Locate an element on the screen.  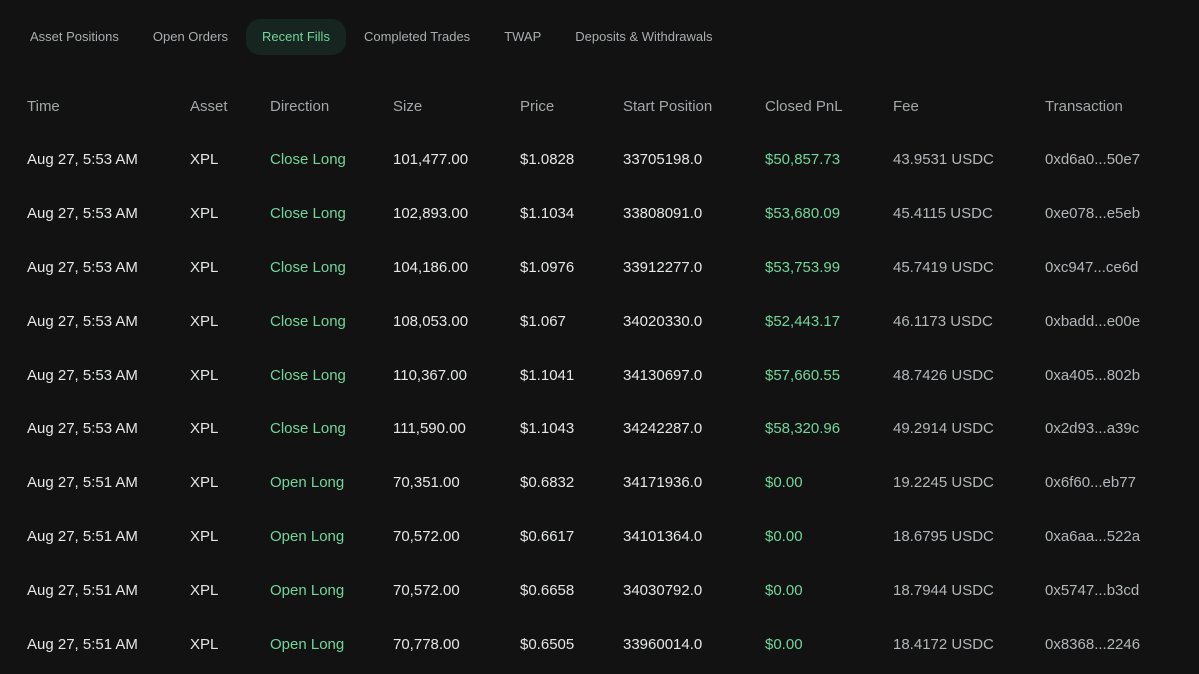
cell-price: $1.1041 is located at coordinates (547, 375).